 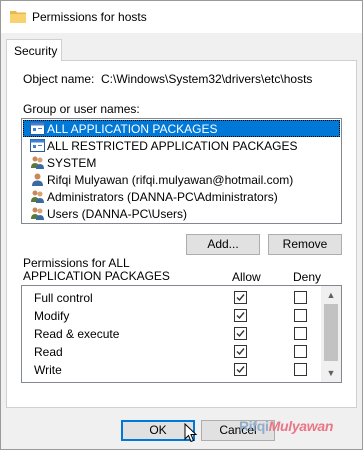 What do you see at coordinates (96, 276) in the screenshot?
I see `permissions-label-line2: APPLICATION PACKAGES` at bounding box center [96, 276].